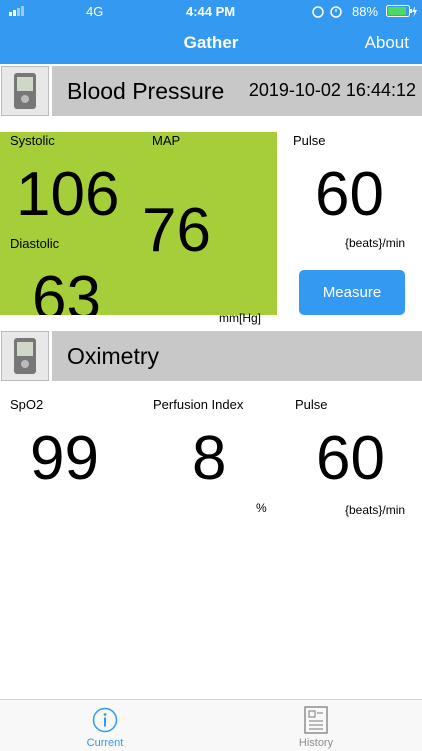 The width and height of the screenshot is (422, 751). What do you see at coordinates (401, 11) in the screenshot?
I see `battery-icon` at bounding box center [401, 11].